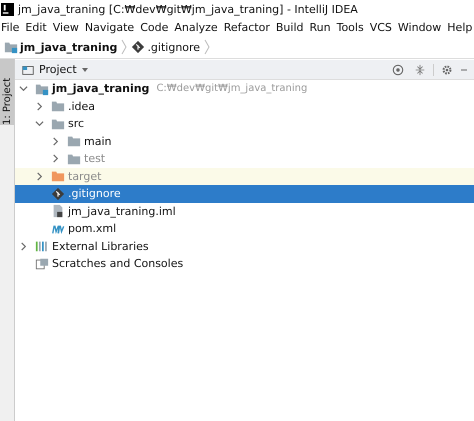 The width and height of the screenshot is (474, 421). Describe the element at coordinates (122, 211) in the screenshot. I see `item-label: jm_java_traning.iml` at that location.